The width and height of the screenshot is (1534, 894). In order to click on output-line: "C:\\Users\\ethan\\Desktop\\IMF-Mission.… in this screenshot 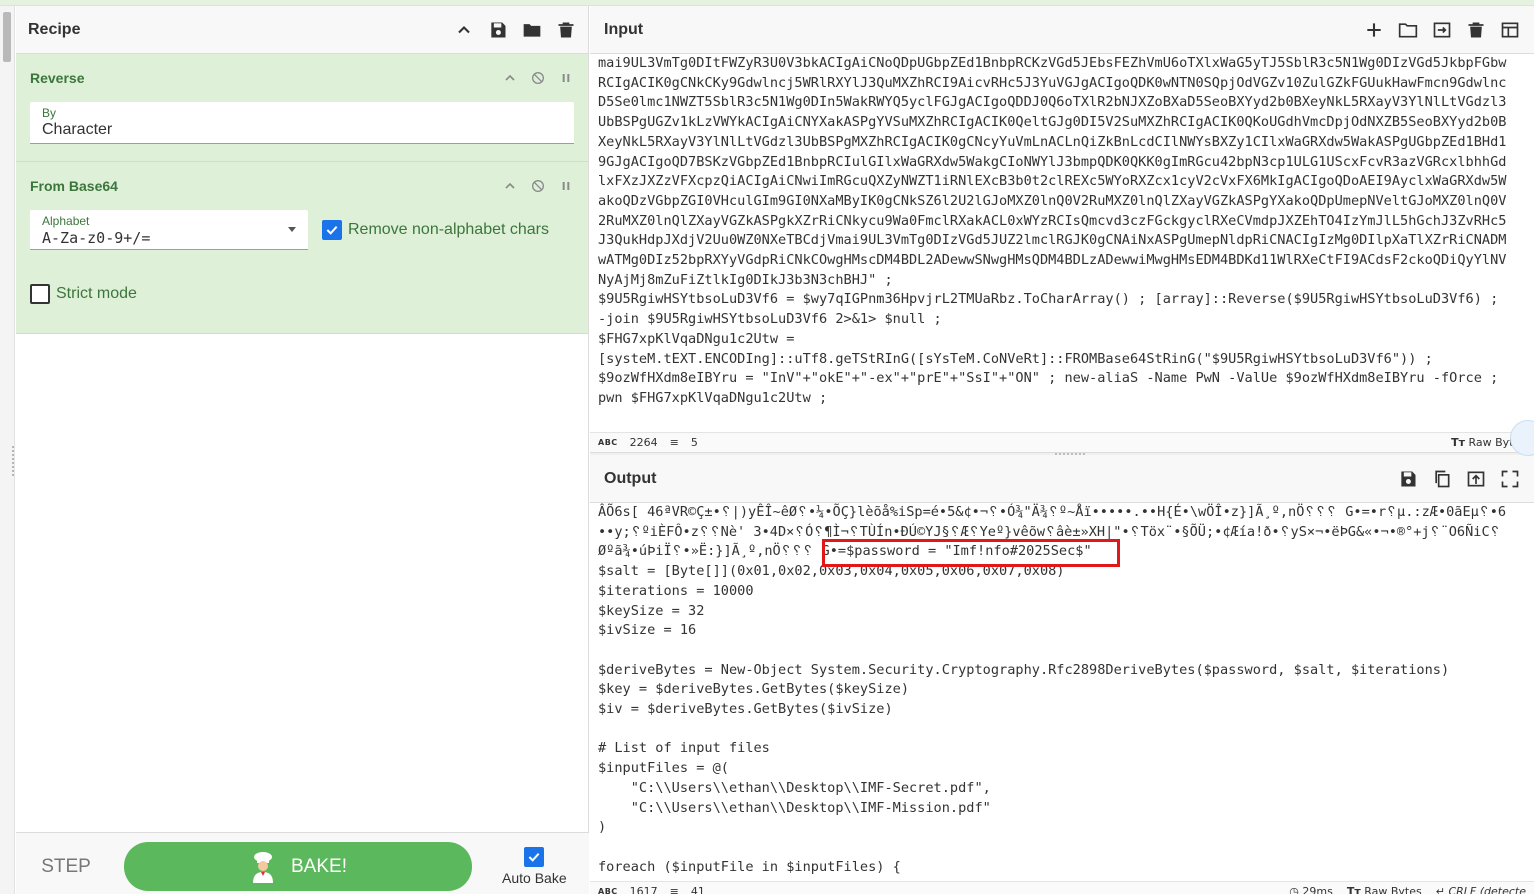, I will do `click(794, 807)`.